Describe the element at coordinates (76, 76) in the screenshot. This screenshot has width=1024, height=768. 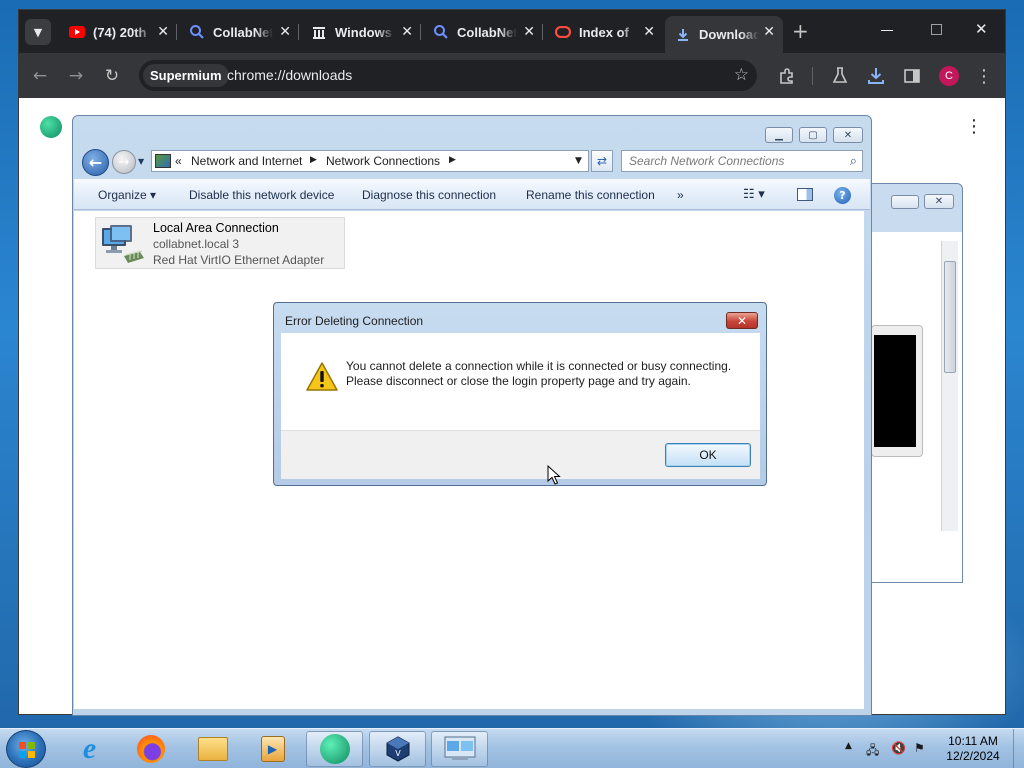
I see `forward-icon: →` at that location.